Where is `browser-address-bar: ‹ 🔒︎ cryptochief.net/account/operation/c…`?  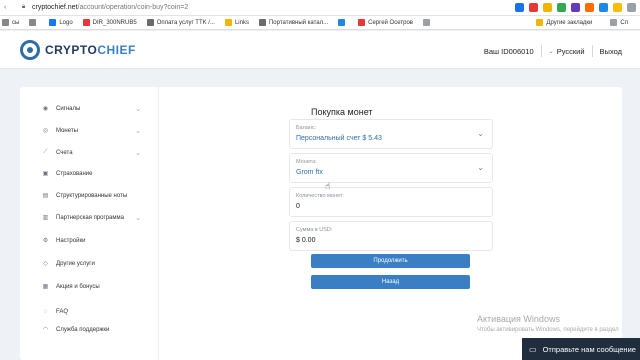
browser-address-bar: ‹ 🔒︎ cryptochief.net/account/operation/c… is located at coordinates (320, 8).